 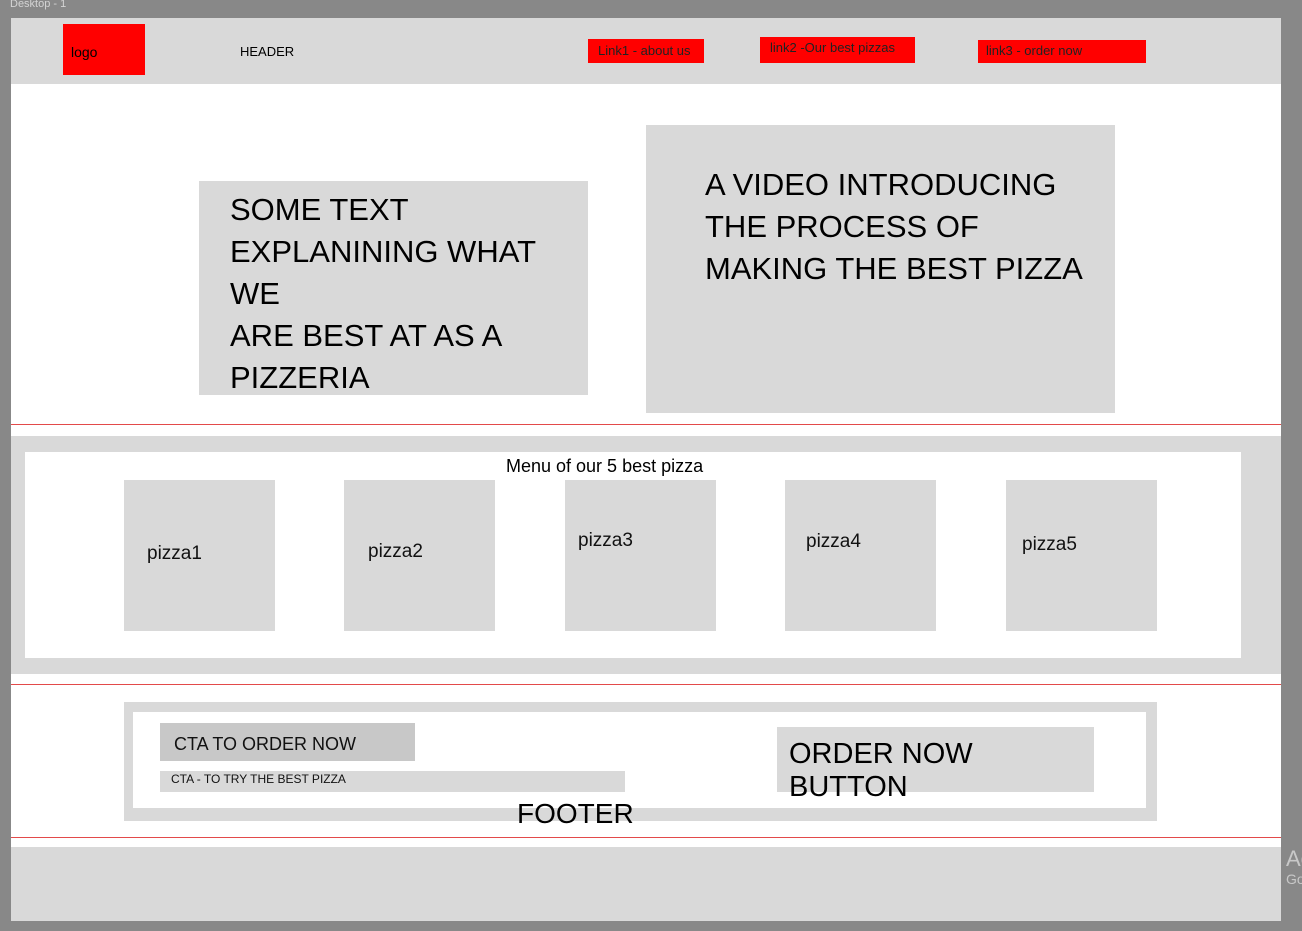 I want to click on hero-text-line: ARE BEST AT AS A, so click(x=366, y=335).